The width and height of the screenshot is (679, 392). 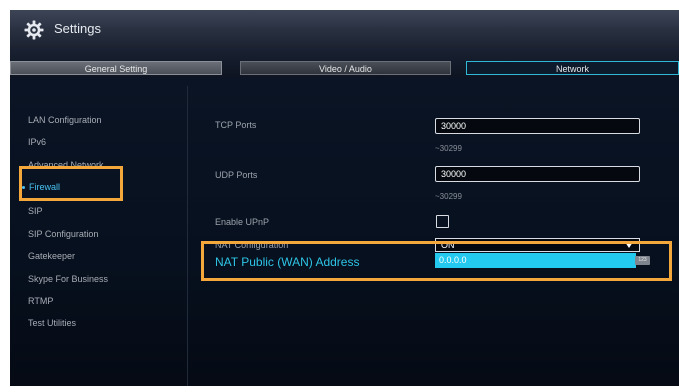 What do you see at coordinates (345, 68) in the screenshot?
I see `tab-video-audio: Video / Audio` at bounding box center [345, 68].